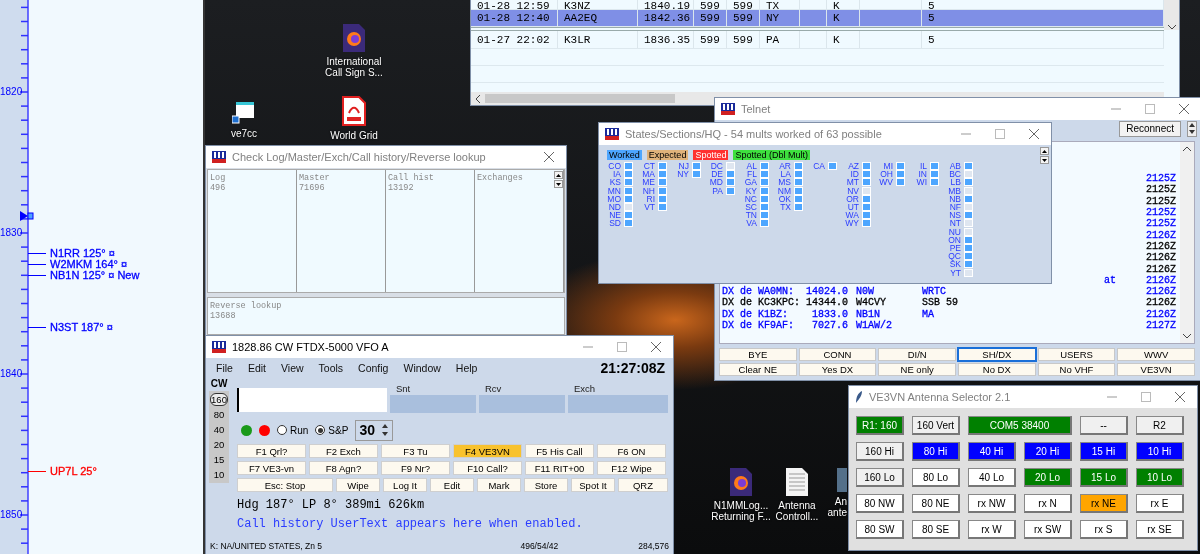 This screenshot has width=1200, height=554. I want to click on antenna-button: 15 Hi, so click(1104, 451).